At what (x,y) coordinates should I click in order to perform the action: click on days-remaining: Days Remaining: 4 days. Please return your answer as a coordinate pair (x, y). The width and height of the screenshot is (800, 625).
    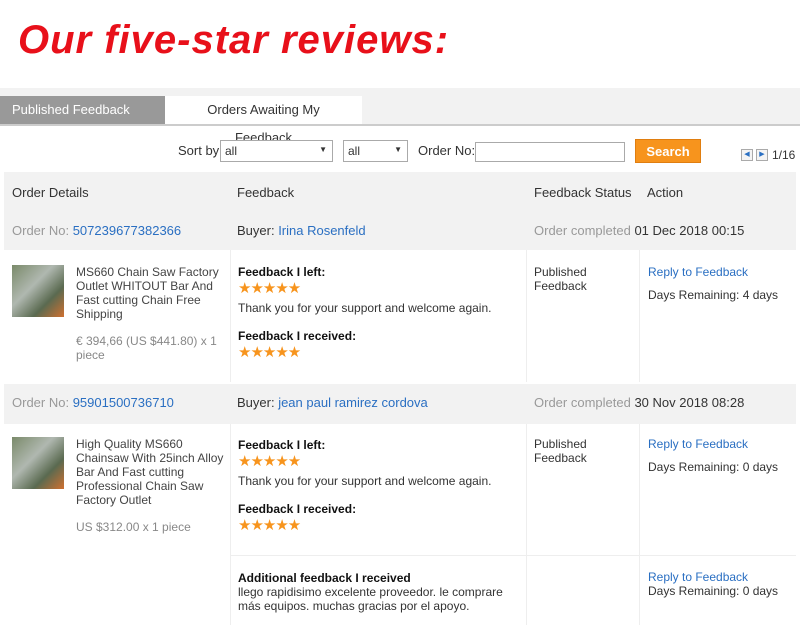
    Looking at the image, I should click on (713, 295).